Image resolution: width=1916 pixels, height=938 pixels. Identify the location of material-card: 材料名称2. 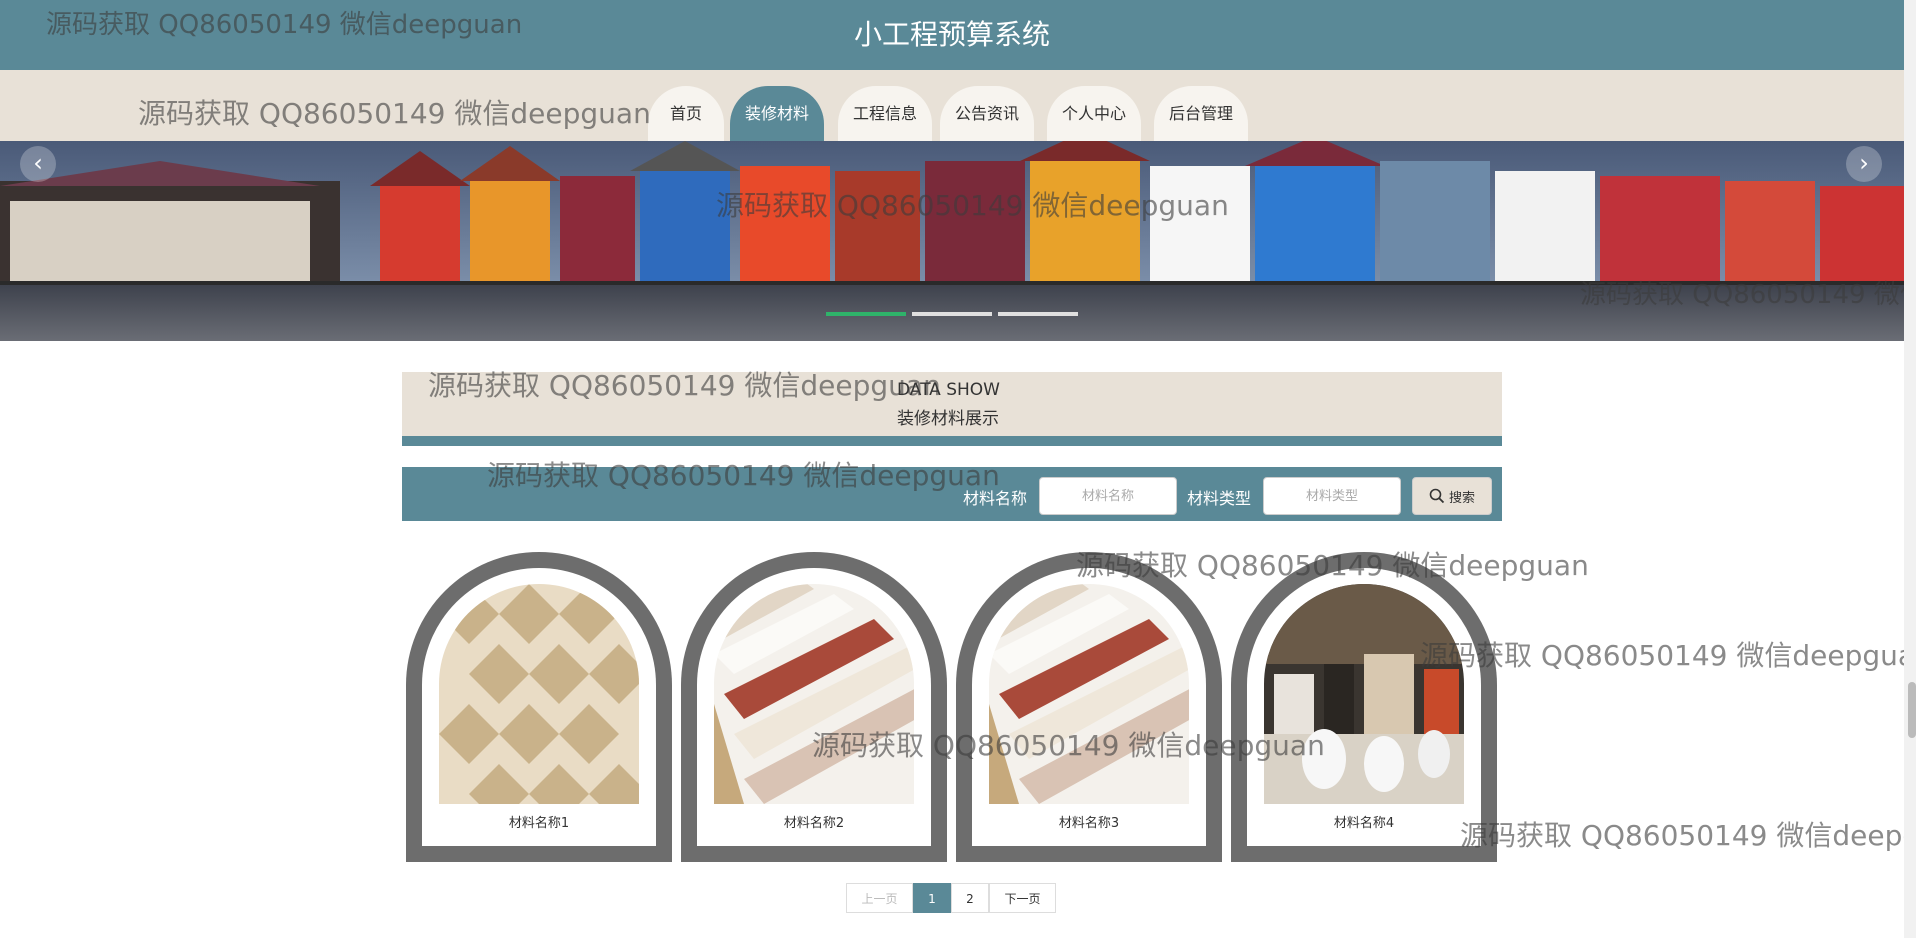
(814, 707).